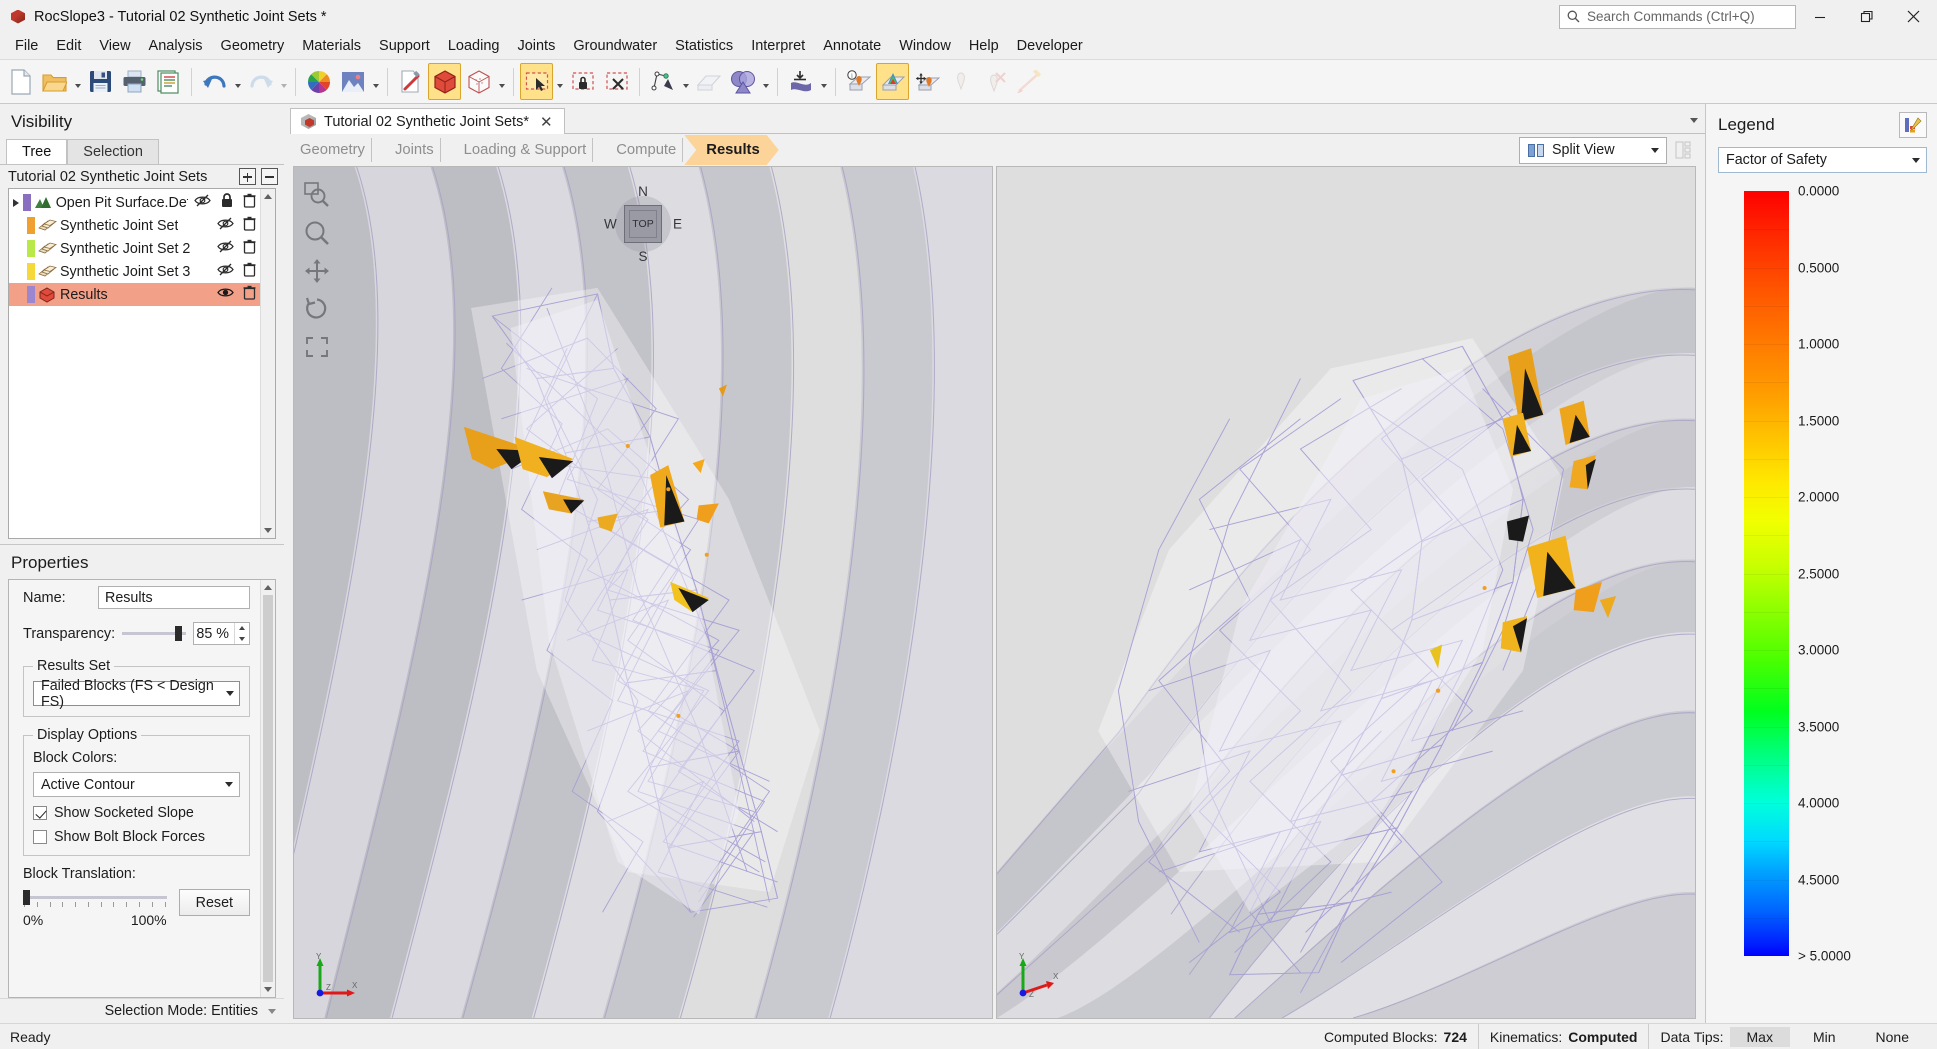  I want to click on zoom-window-icon, so click(317, 195).